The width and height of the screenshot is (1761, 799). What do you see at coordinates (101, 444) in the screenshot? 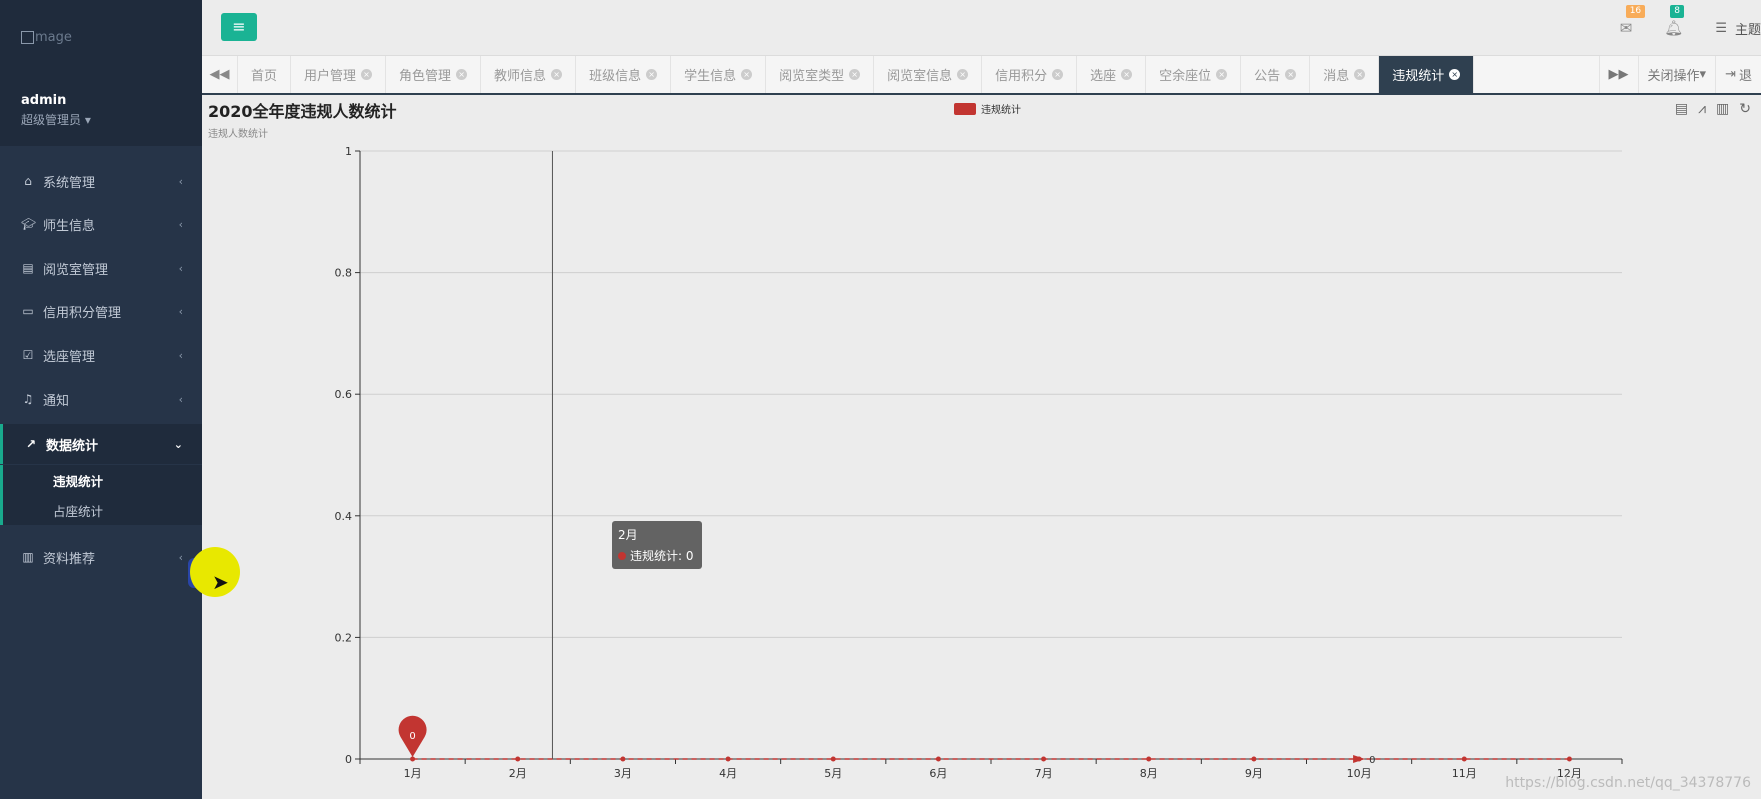
I see `sidebar-item-statistics: ↗ 数据统计 ⌄` at bounding box center [101, 444].